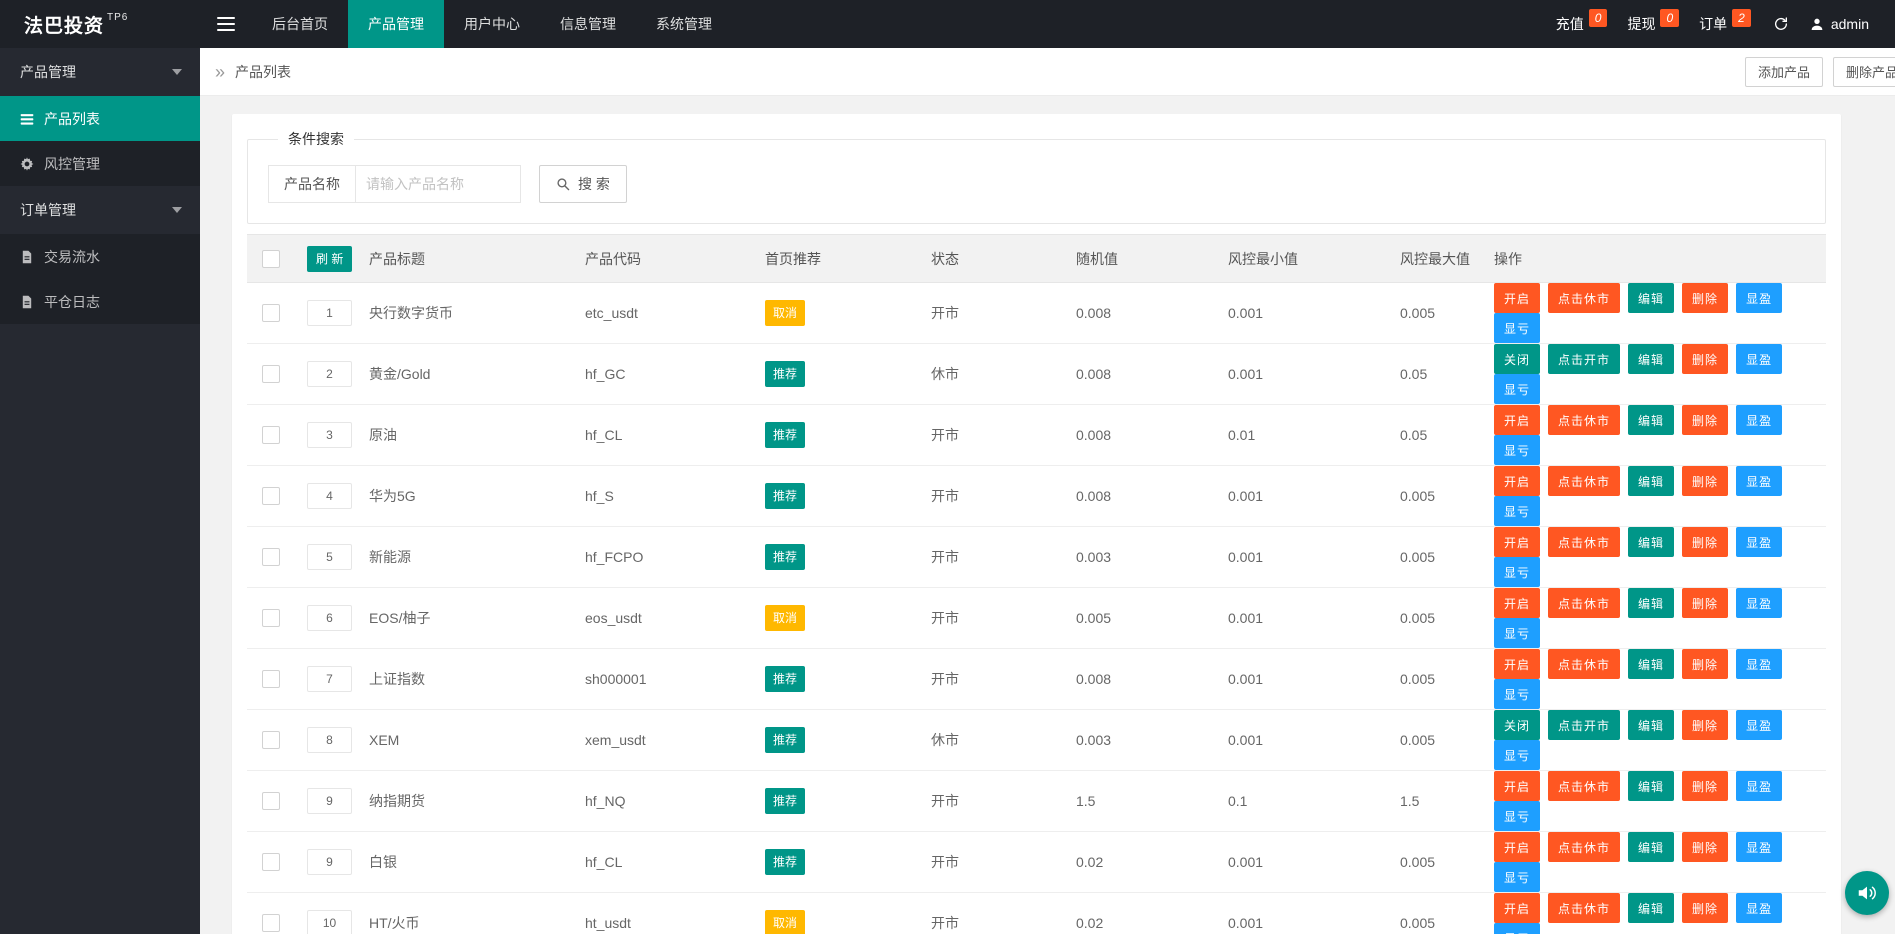  I want to click on refresh-icon, so click(1781, 24).